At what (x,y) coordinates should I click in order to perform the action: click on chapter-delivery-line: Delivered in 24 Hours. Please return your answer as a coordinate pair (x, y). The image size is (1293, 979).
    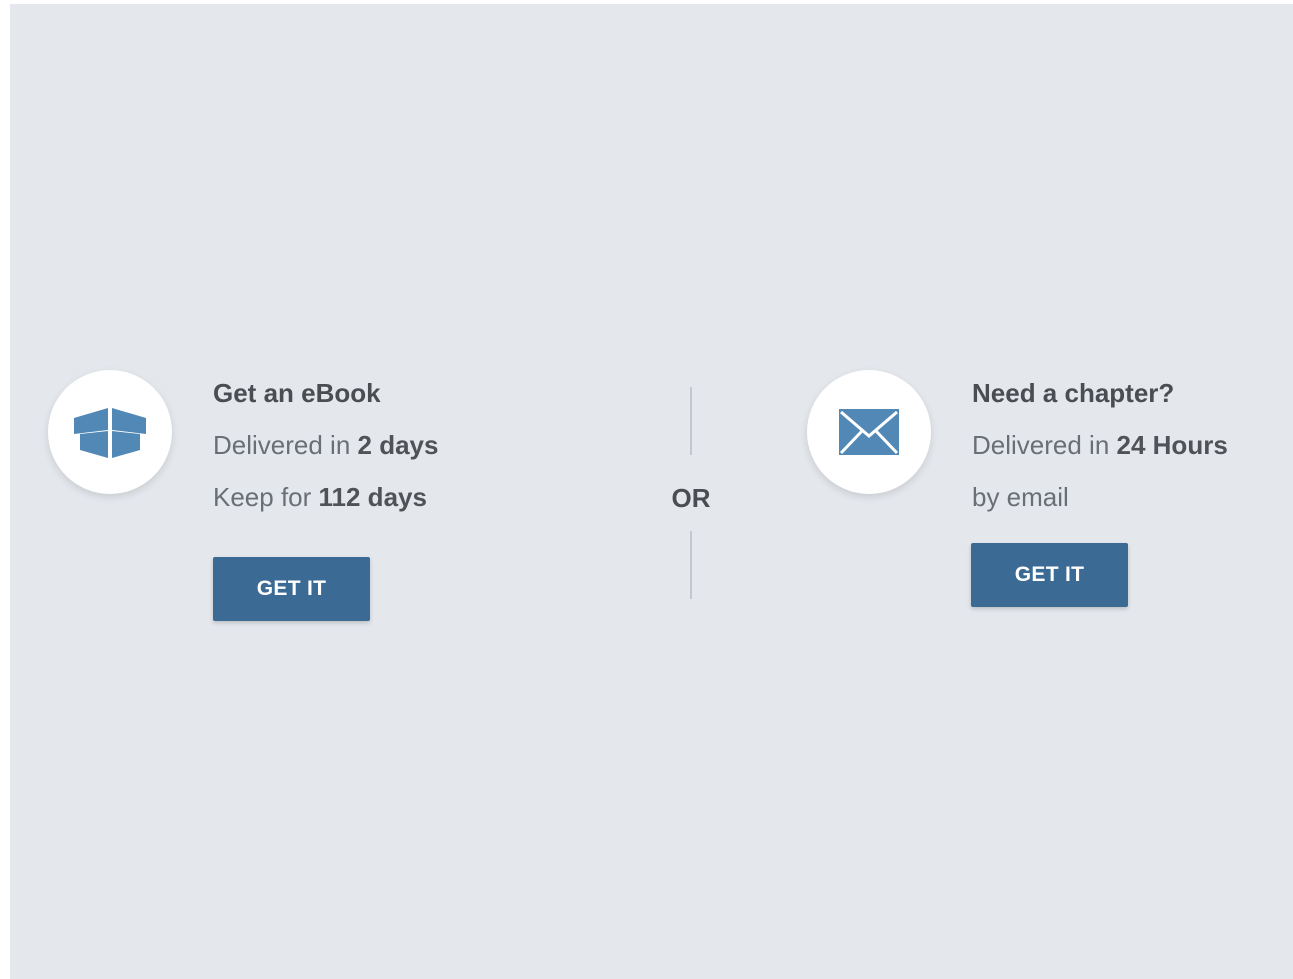
    Looking at the image, I should click on (1100, 445).